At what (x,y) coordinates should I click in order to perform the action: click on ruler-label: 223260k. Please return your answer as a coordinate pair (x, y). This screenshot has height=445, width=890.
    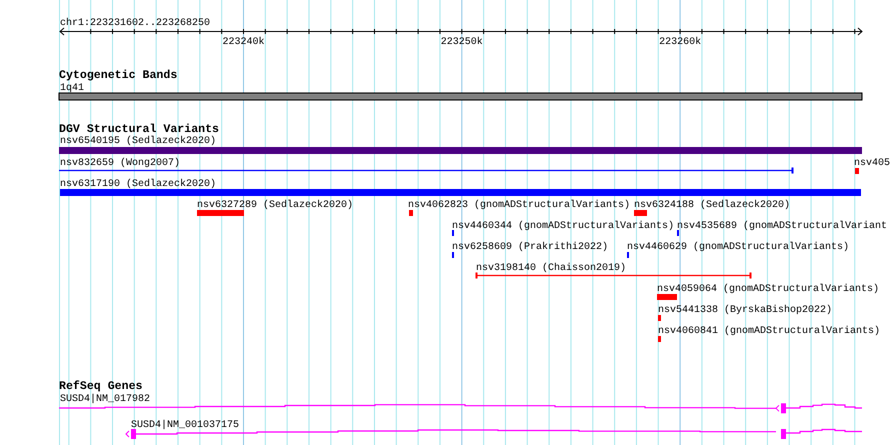
    Looking at the image, I should click on (680, 42).